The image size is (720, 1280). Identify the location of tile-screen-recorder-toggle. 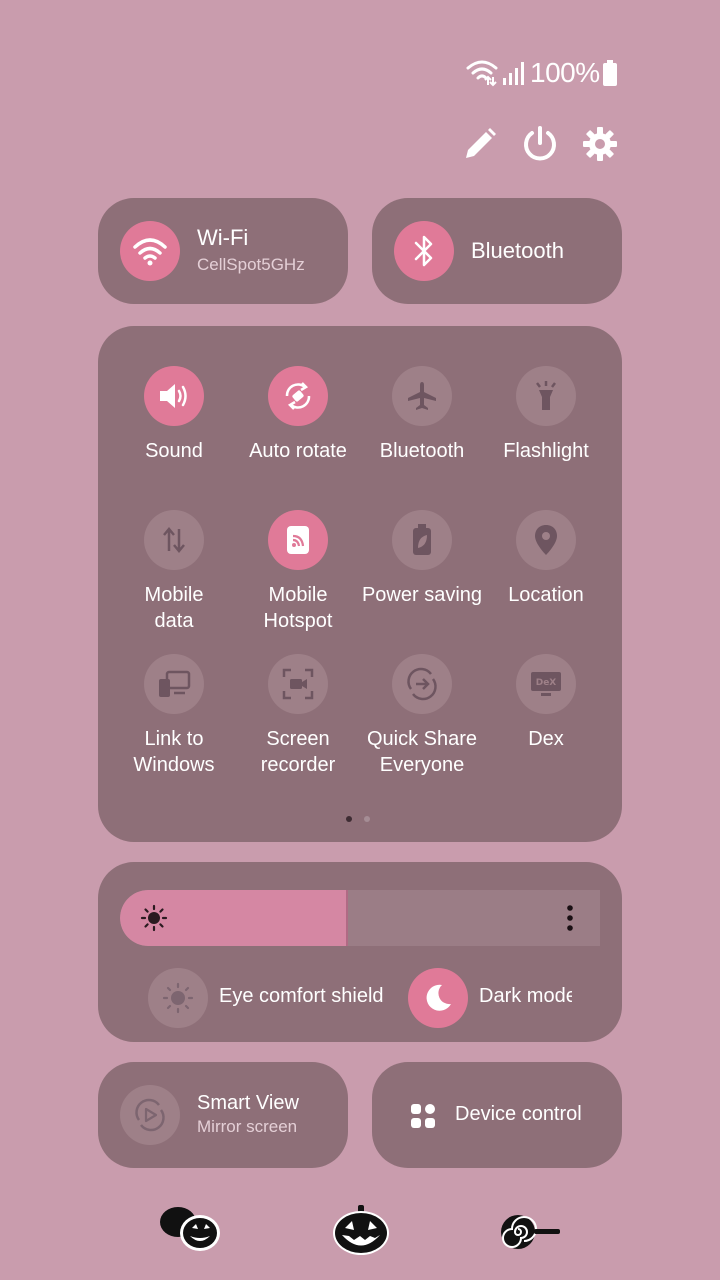
(298, 684).